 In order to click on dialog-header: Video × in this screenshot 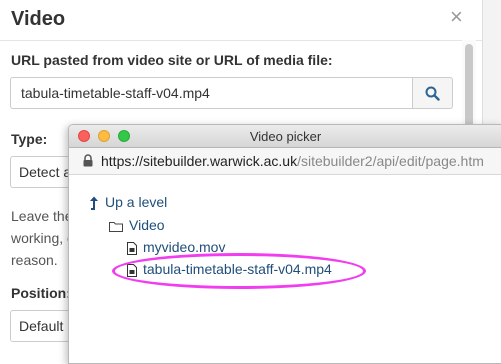, I will do `click(241, 20)`.